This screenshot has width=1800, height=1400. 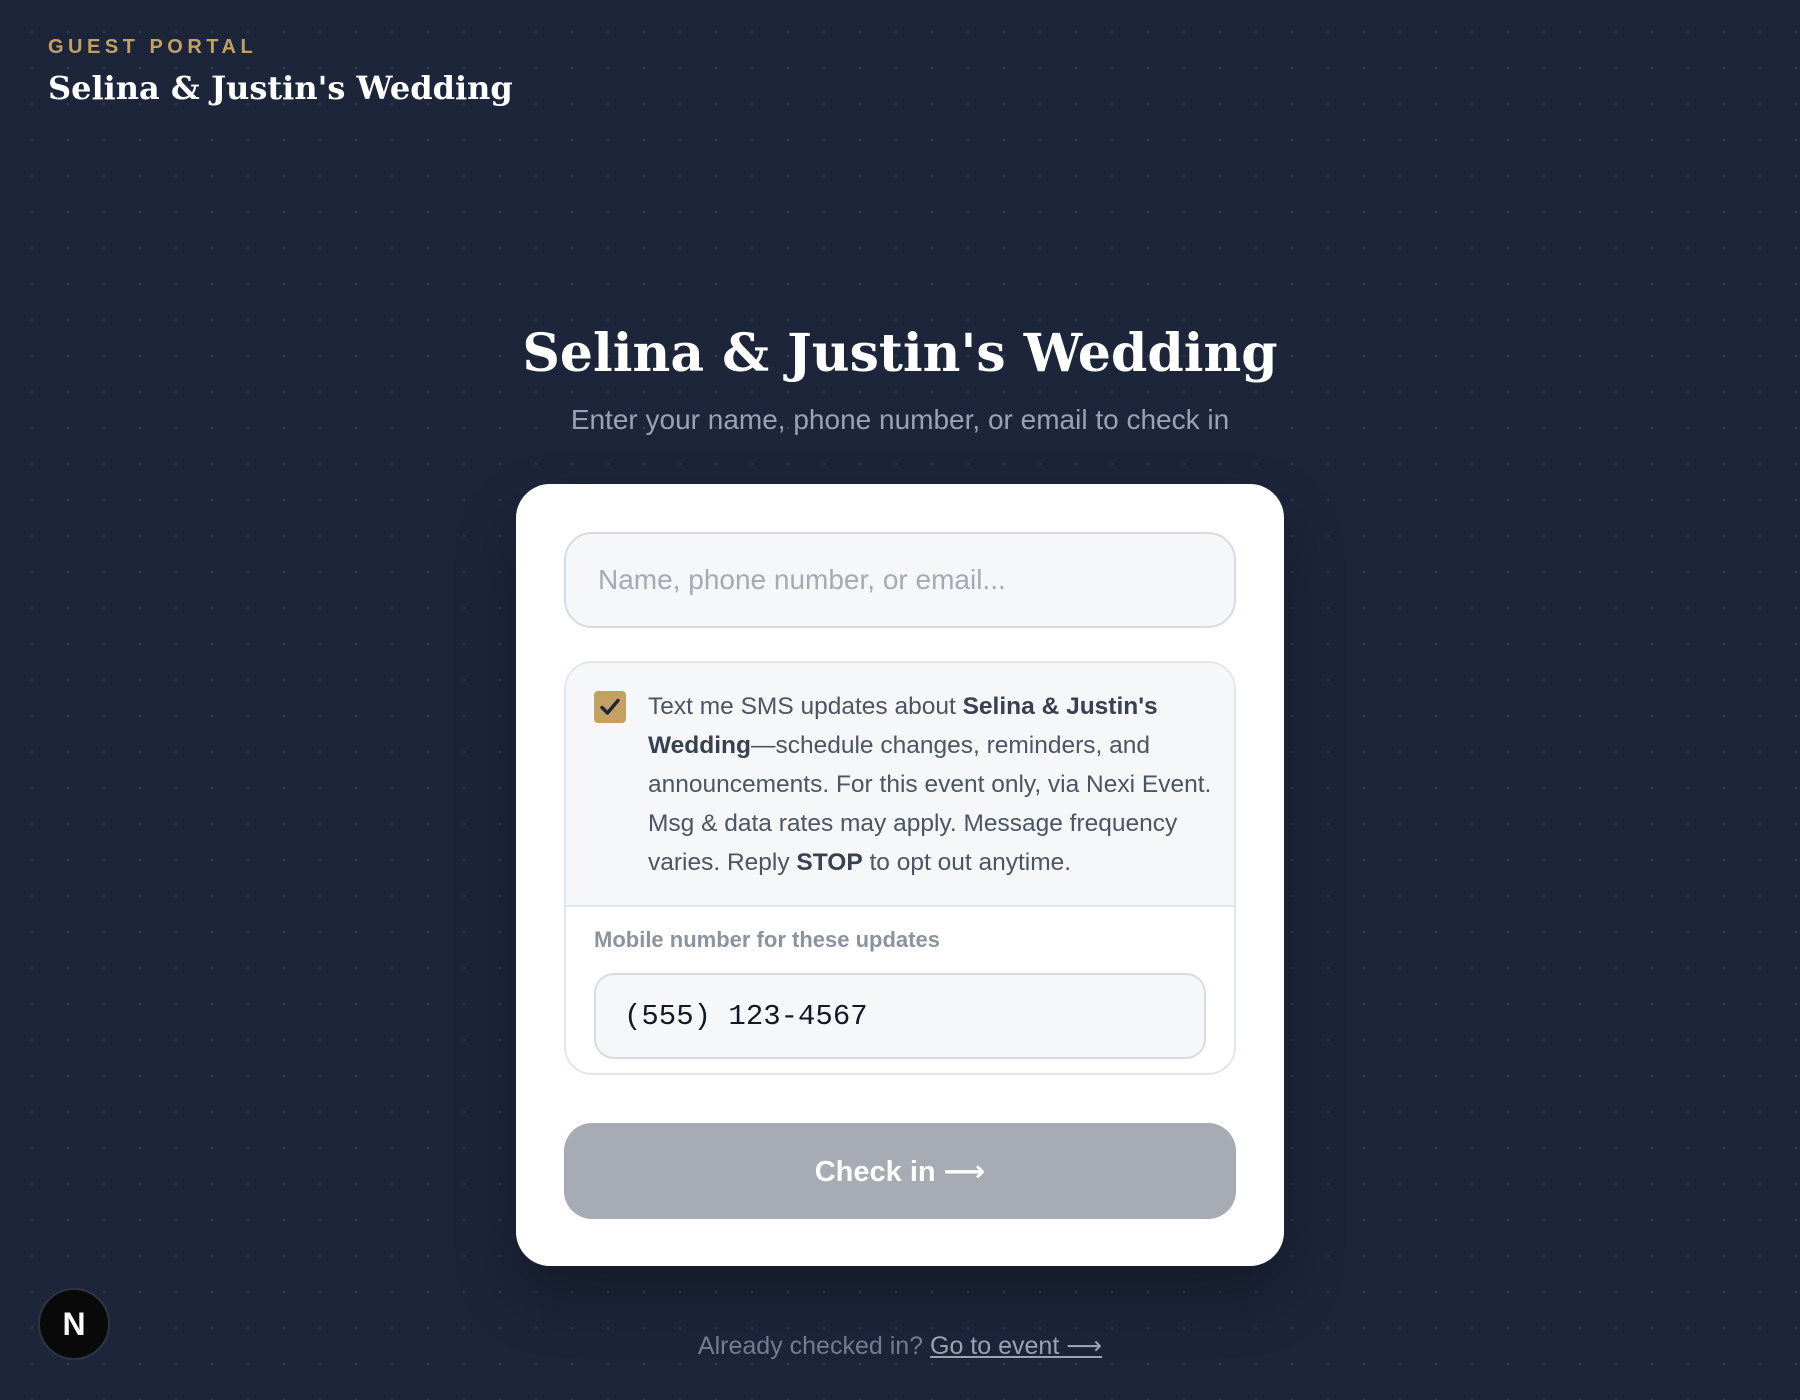 What do you see at coordinates (814, 1346) in the screenshot?
I see `already-checked-in-prompt: Already checked in?` at bounding box center [814, 1346].